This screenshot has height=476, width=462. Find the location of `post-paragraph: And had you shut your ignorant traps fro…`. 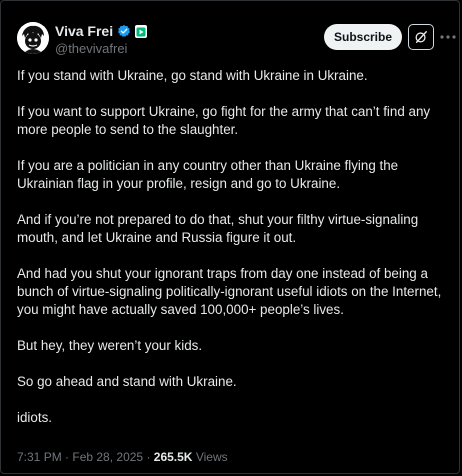

post-paragraph: And had you shut your ignorant traps fro… is located at coordinates (229, 291).